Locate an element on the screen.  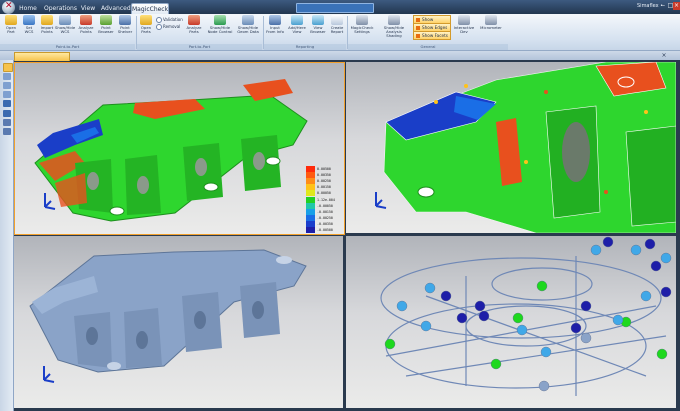
validation-radio: Validation is located at coordinates (169, 20).